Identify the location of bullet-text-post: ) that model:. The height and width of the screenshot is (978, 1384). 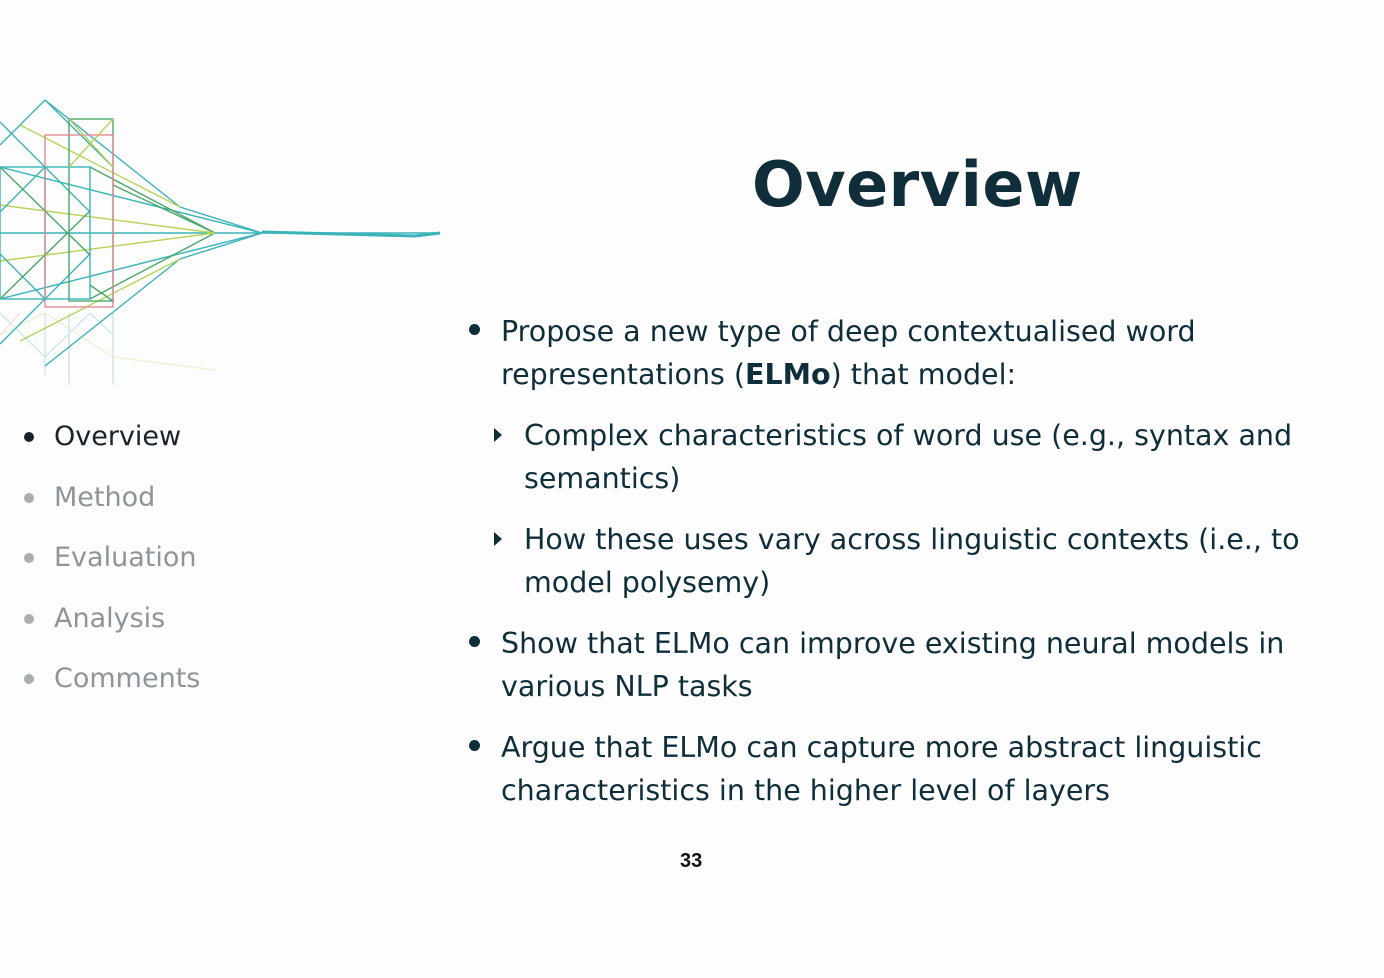
(923, 374).